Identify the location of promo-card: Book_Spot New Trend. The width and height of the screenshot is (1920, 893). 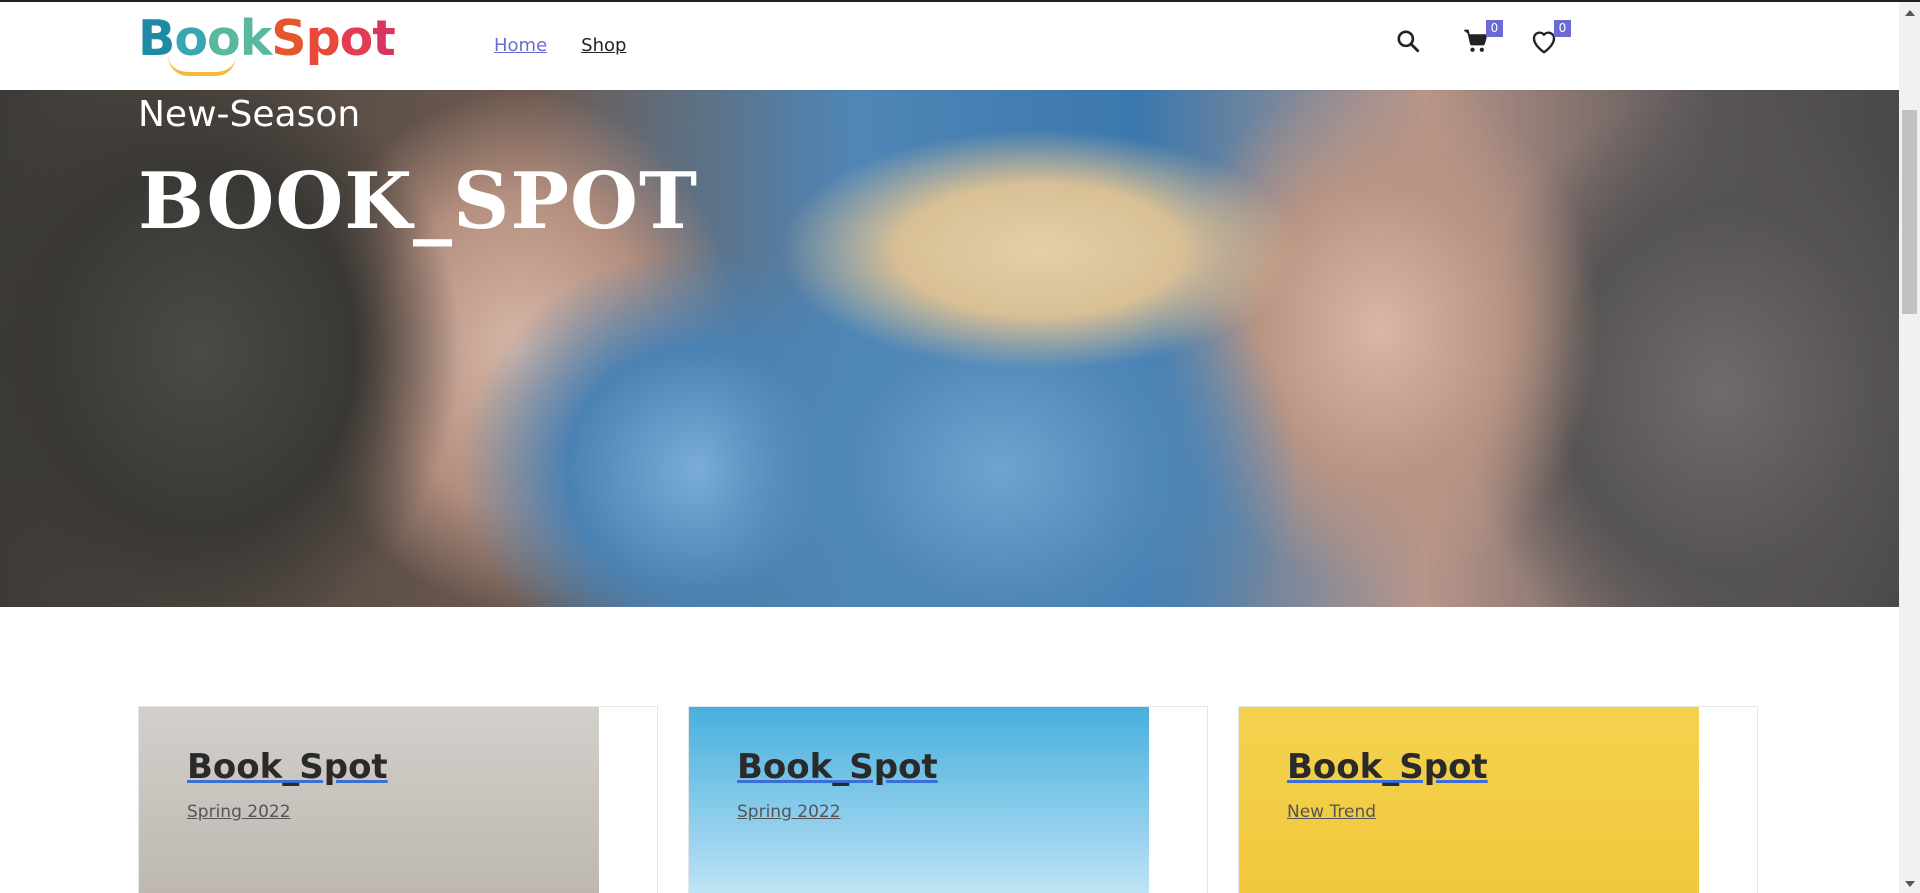
(1498, 799).